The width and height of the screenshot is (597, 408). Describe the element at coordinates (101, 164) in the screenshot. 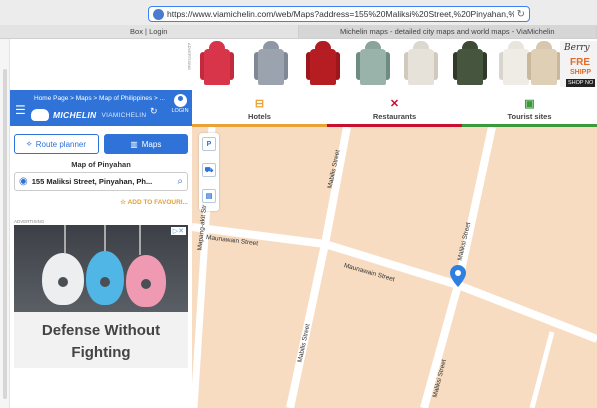

I see `map-title: Map of Pinyahan` at that location.